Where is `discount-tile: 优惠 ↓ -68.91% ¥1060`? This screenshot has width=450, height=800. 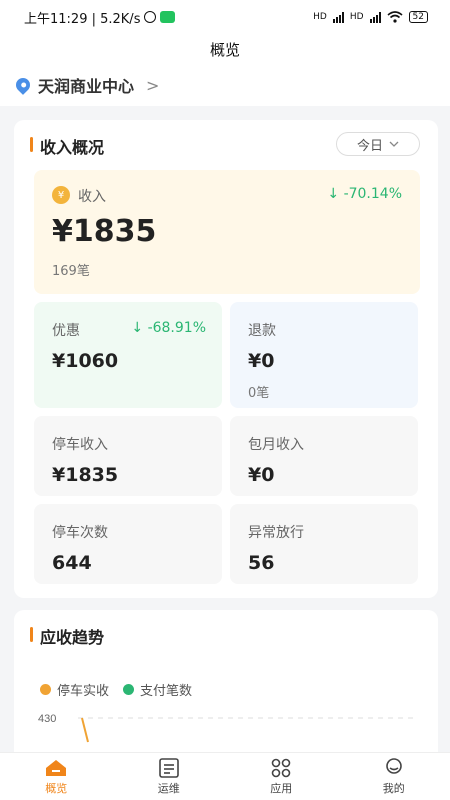 discount-tile: 优惠 ↓ -68.91% ¥1060 is located at coordinates (128, 355).